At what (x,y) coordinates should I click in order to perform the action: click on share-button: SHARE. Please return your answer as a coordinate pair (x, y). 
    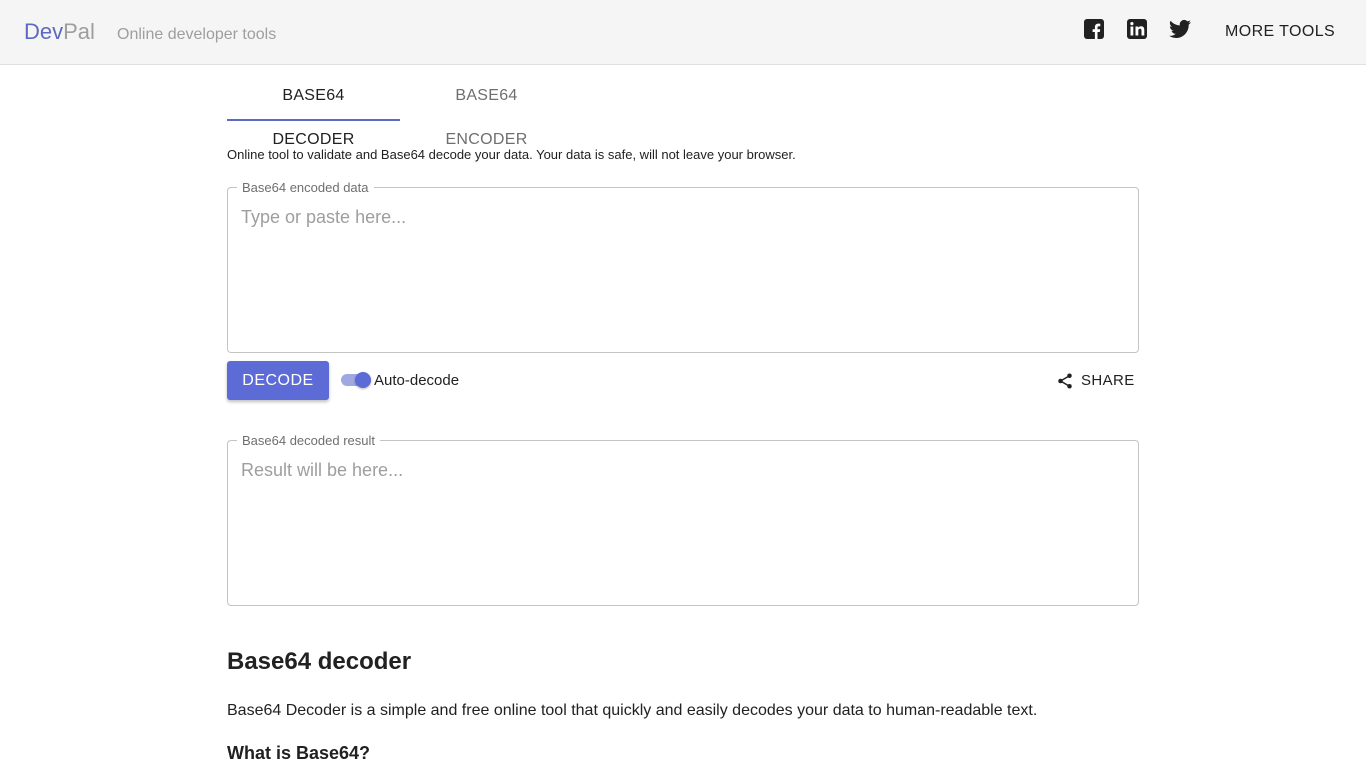
    Looking at the image, I should click on (1095, 381).